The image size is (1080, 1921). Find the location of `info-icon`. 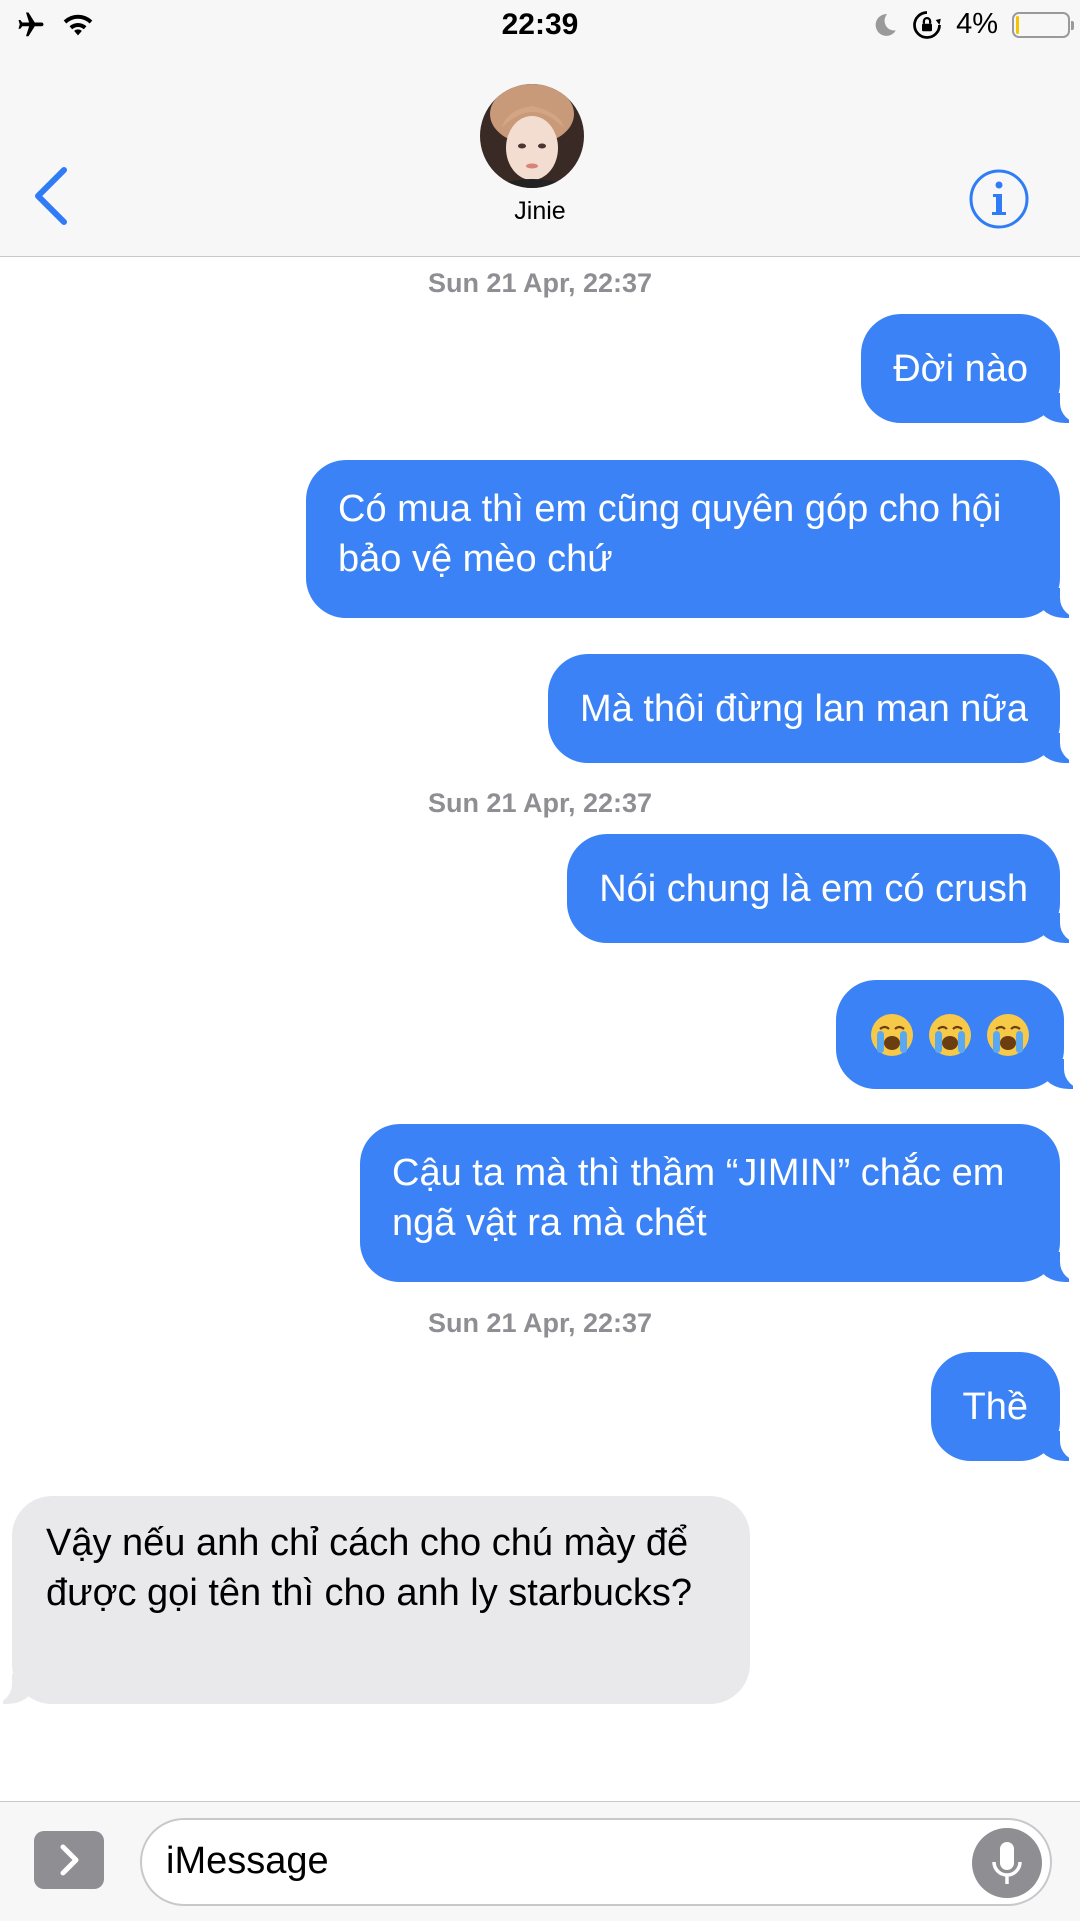

info-icon is located at coordinates (999, 199).